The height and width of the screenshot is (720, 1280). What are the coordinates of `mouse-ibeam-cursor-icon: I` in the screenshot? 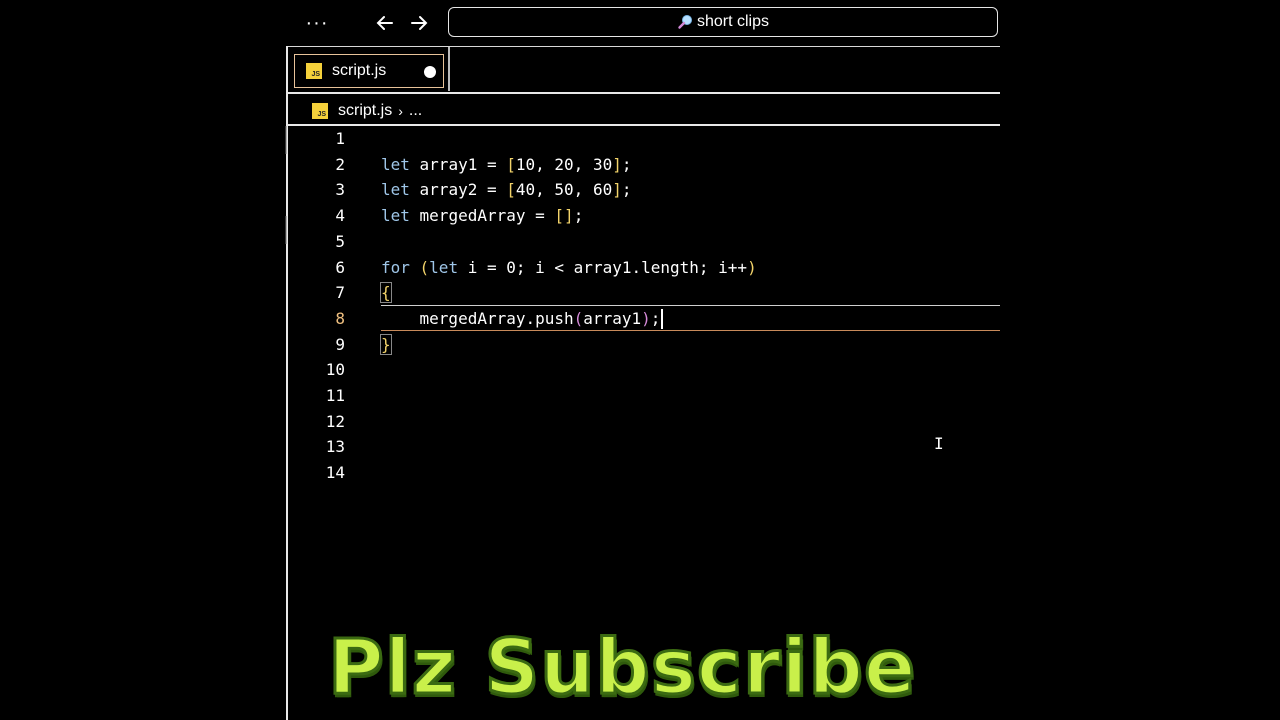 It's located at (939, 443).